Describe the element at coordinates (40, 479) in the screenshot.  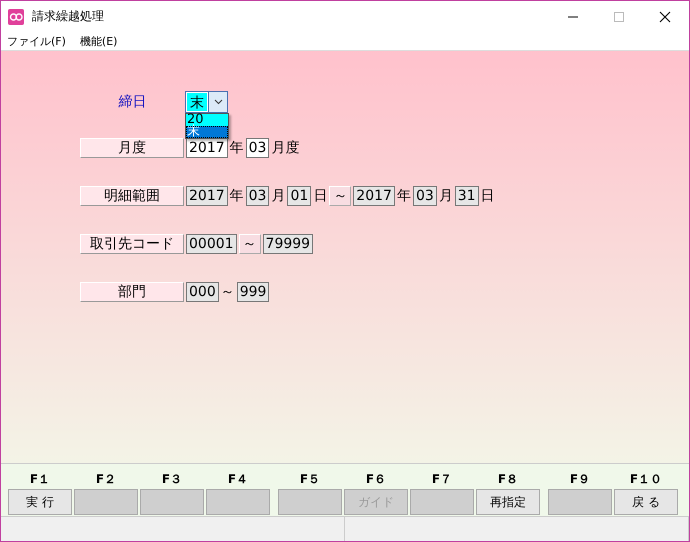
I see `function-key-label: F１` at that location.